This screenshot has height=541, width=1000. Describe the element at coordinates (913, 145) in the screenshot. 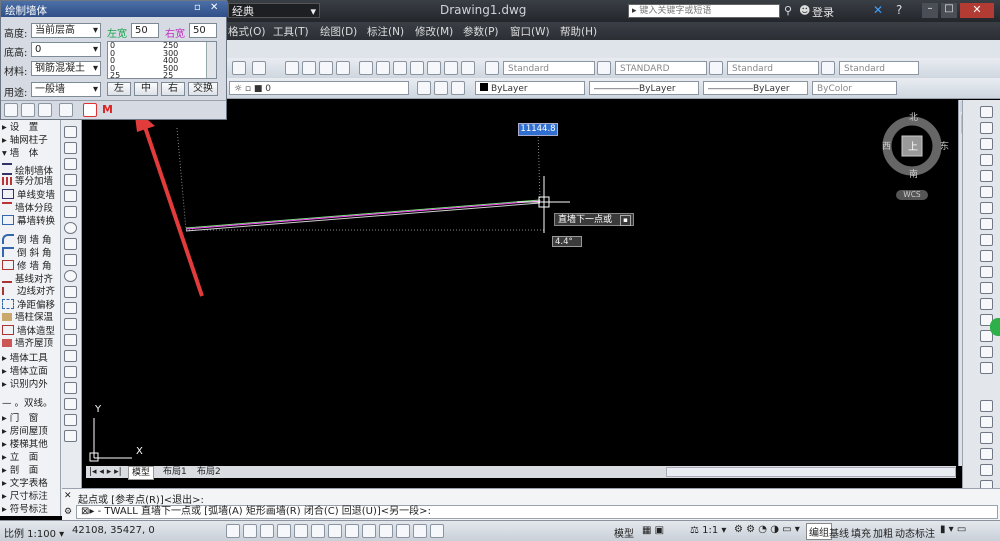

I see `compass-top-face: 上` at that location.